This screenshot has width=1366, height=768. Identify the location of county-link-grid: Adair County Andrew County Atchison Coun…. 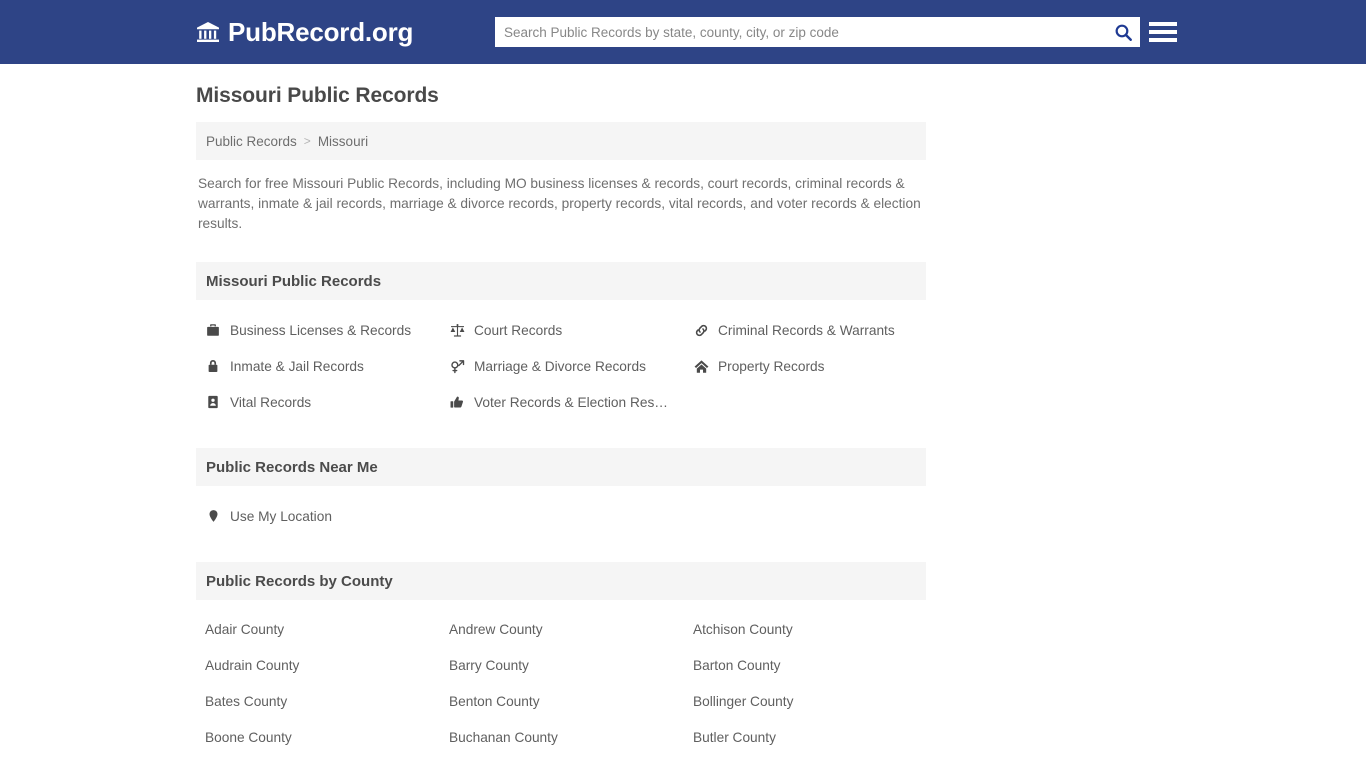
(561, 684).